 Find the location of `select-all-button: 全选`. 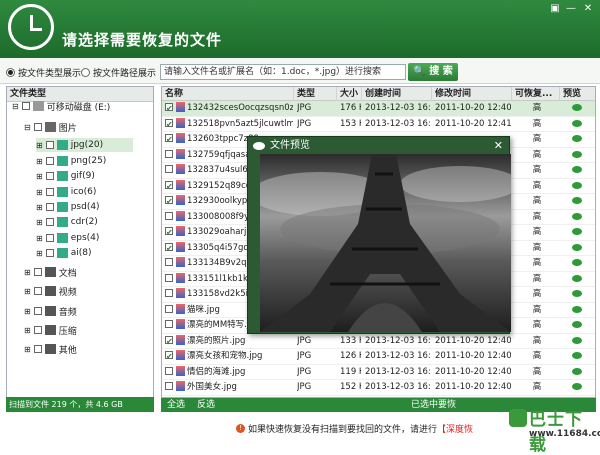

select-all-button: 全选 is located at coordinates (176, 405).